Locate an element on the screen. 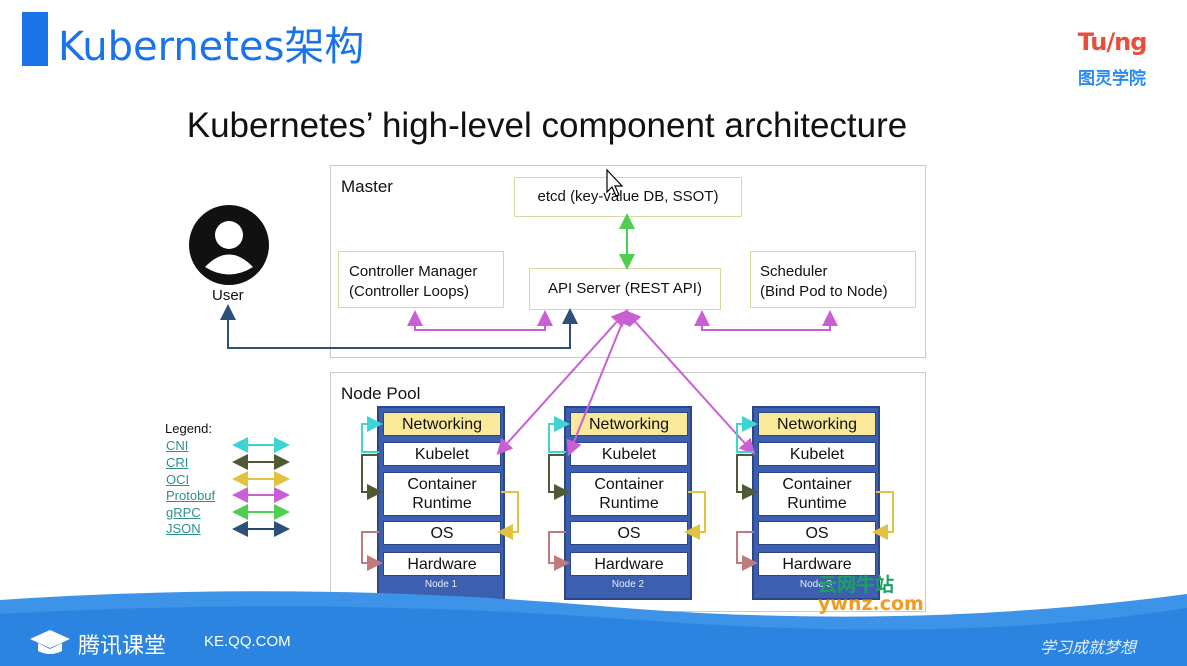 This screenshot has width=1187, height=666. node2-hw-link is located at coordinates (559, 551).